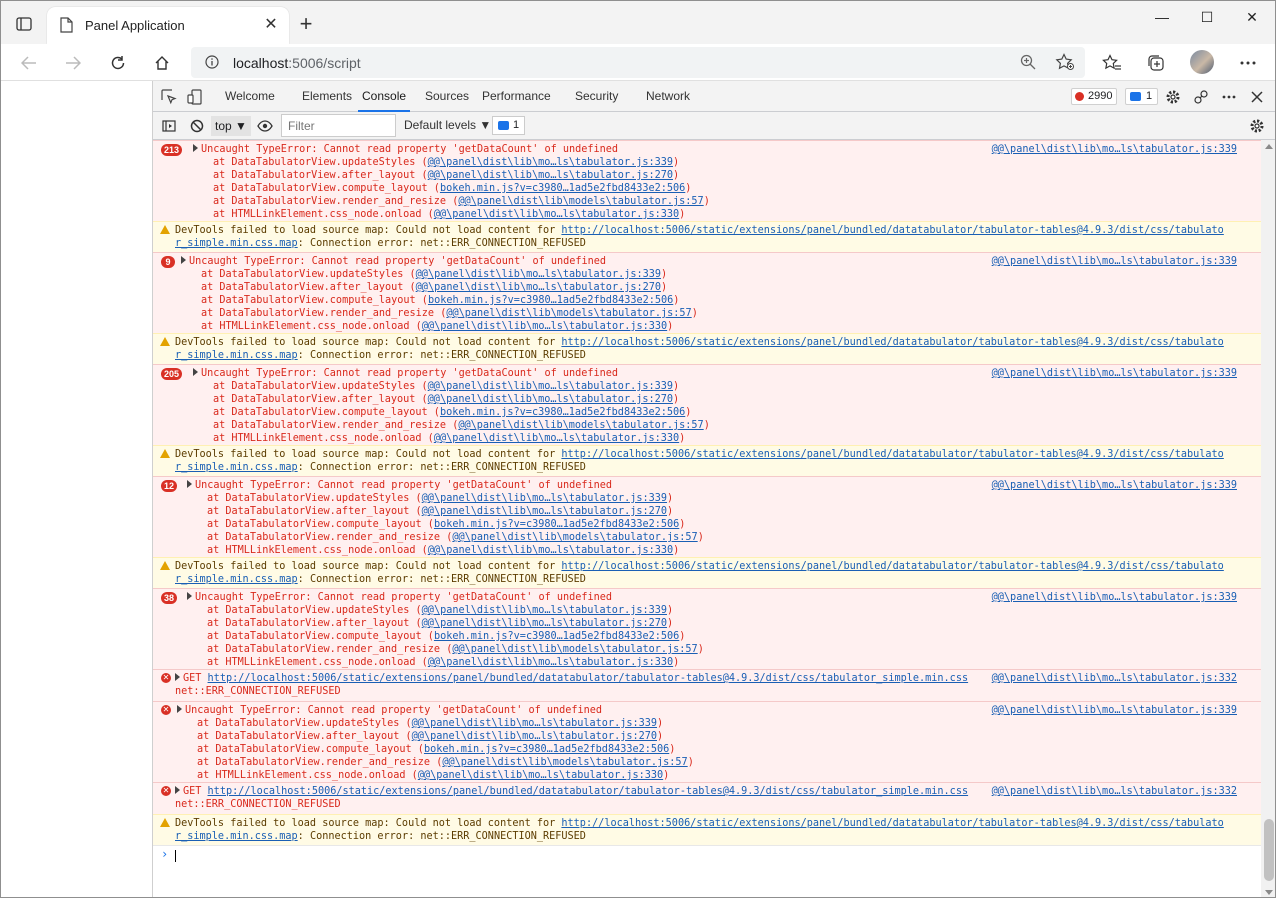 The image size is (1276, 898). I want to click on context-select: top ▼, so click(231, 126).